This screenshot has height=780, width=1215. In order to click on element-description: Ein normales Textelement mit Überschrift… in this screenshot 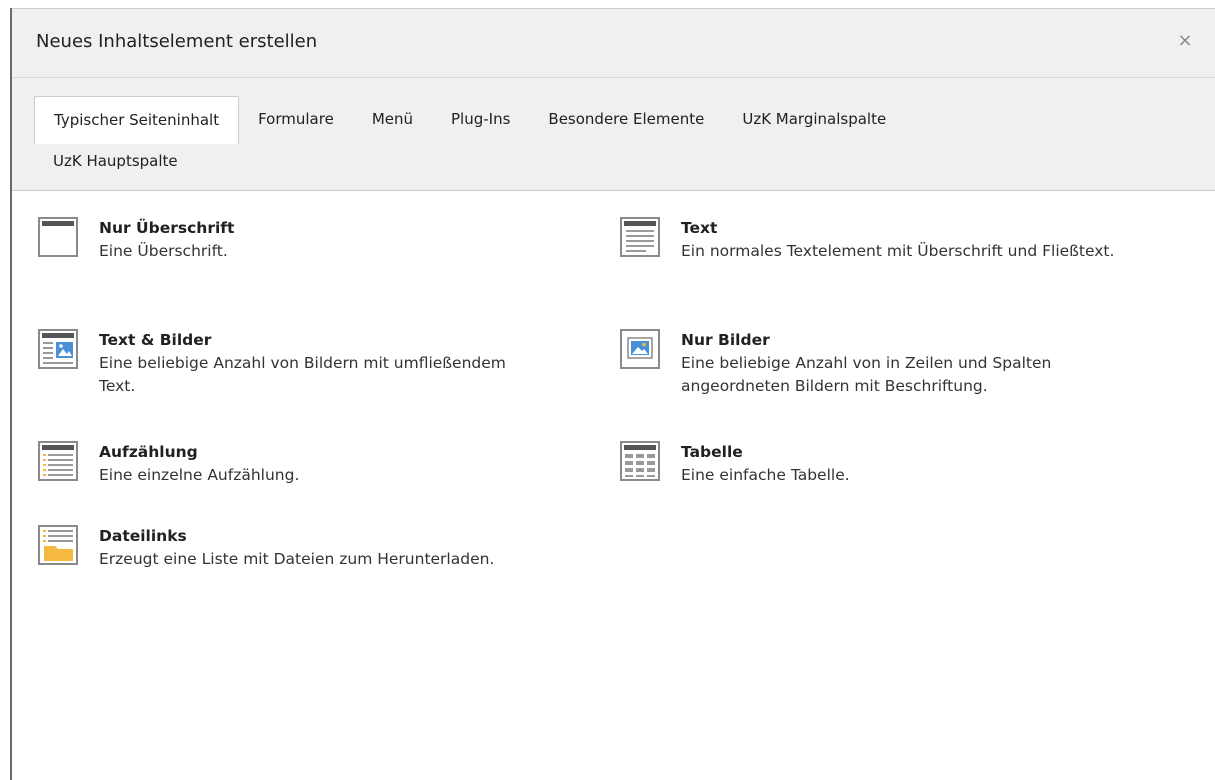, I will do `click(898, 251)`.